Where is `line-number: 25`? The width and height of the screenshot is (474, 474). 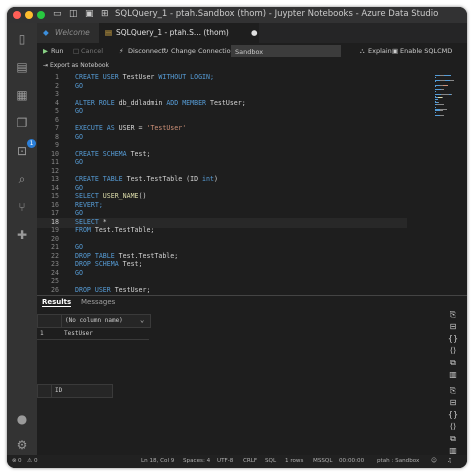
line-number: 25 is located at coordinates (55, 281).